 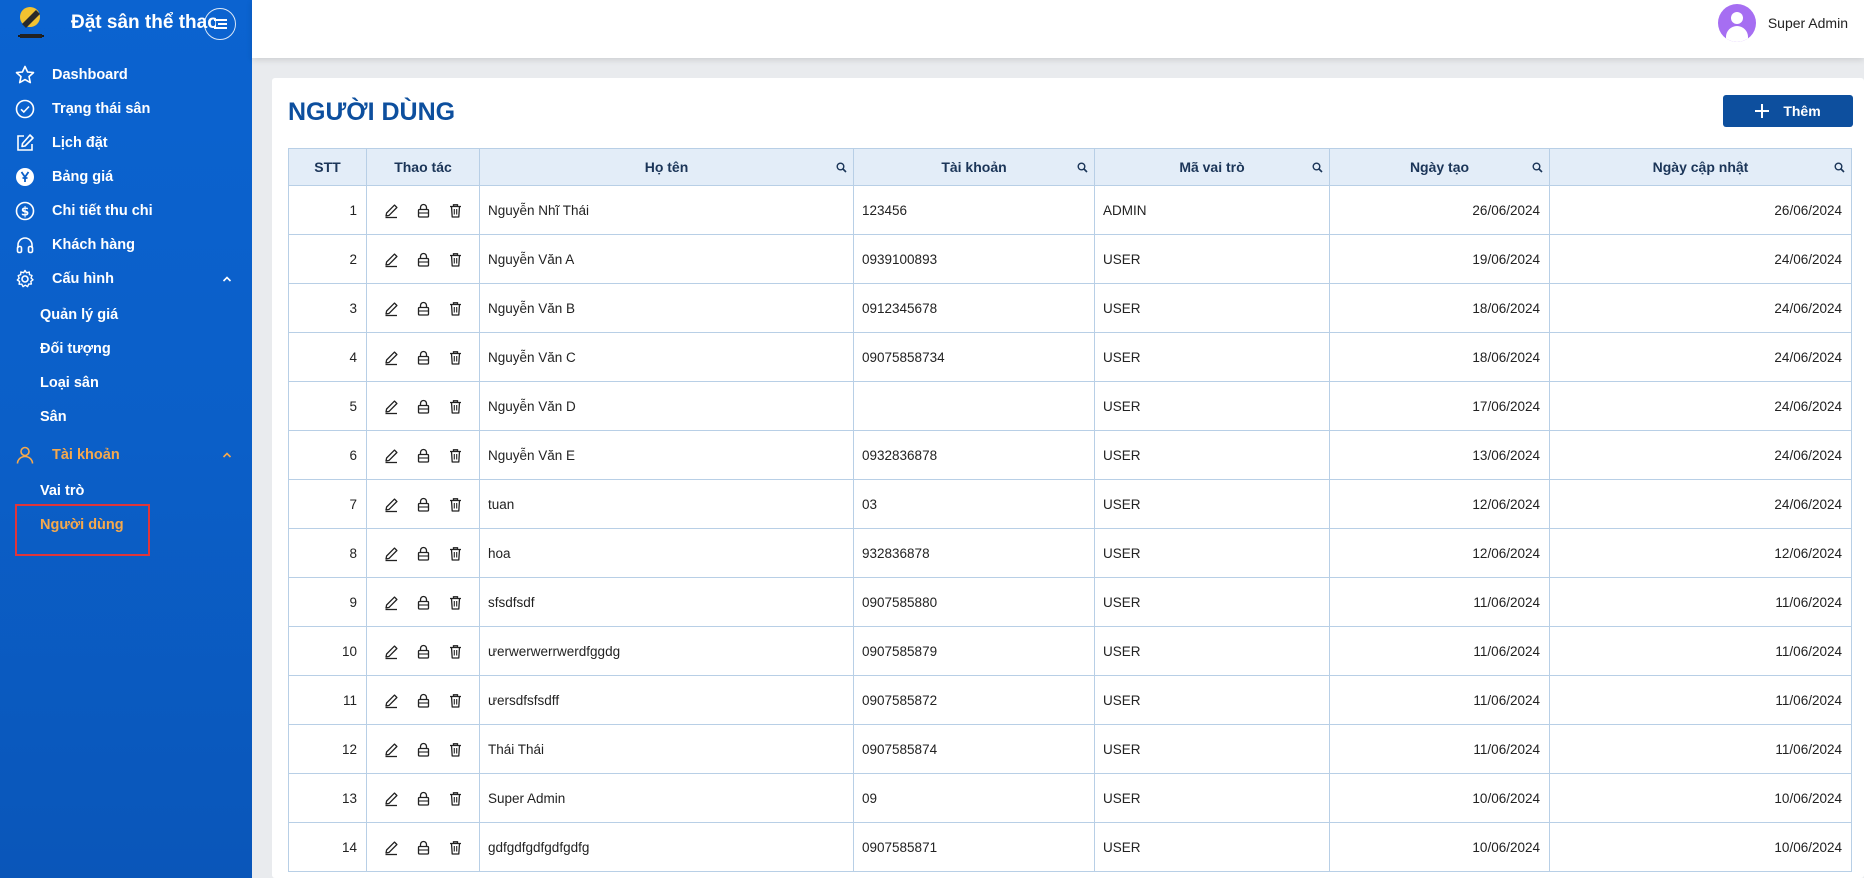 What do you see at coordinates (974, 210) in the screenshot?
I see `cell-account: 123456` at bounding box center [974, 210].